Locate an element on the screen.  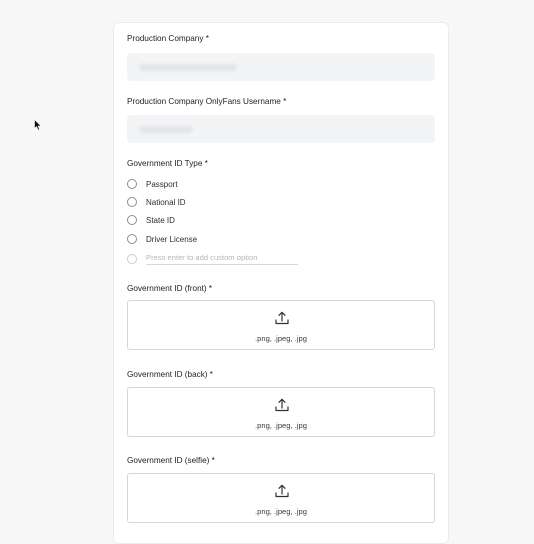
production-company-input is located at coordinates (281, 67).